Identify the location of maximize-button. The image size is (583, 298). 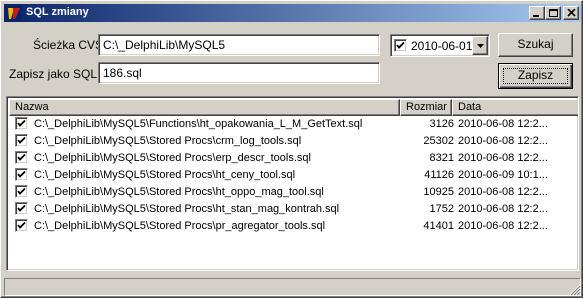
(553, 13).